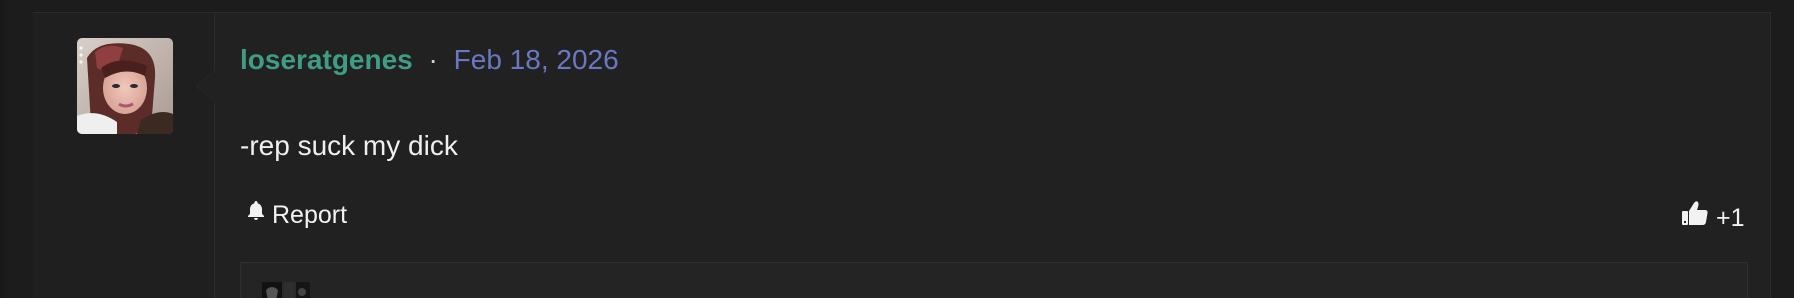  I want to click on left-rail, so click(2, 149).